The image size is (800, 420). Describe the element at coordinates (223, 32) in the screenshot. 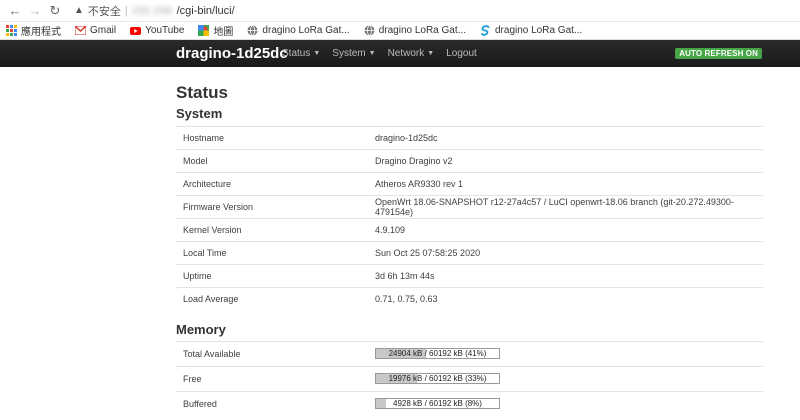

I see `bookmark-label: 地圖` at that location.